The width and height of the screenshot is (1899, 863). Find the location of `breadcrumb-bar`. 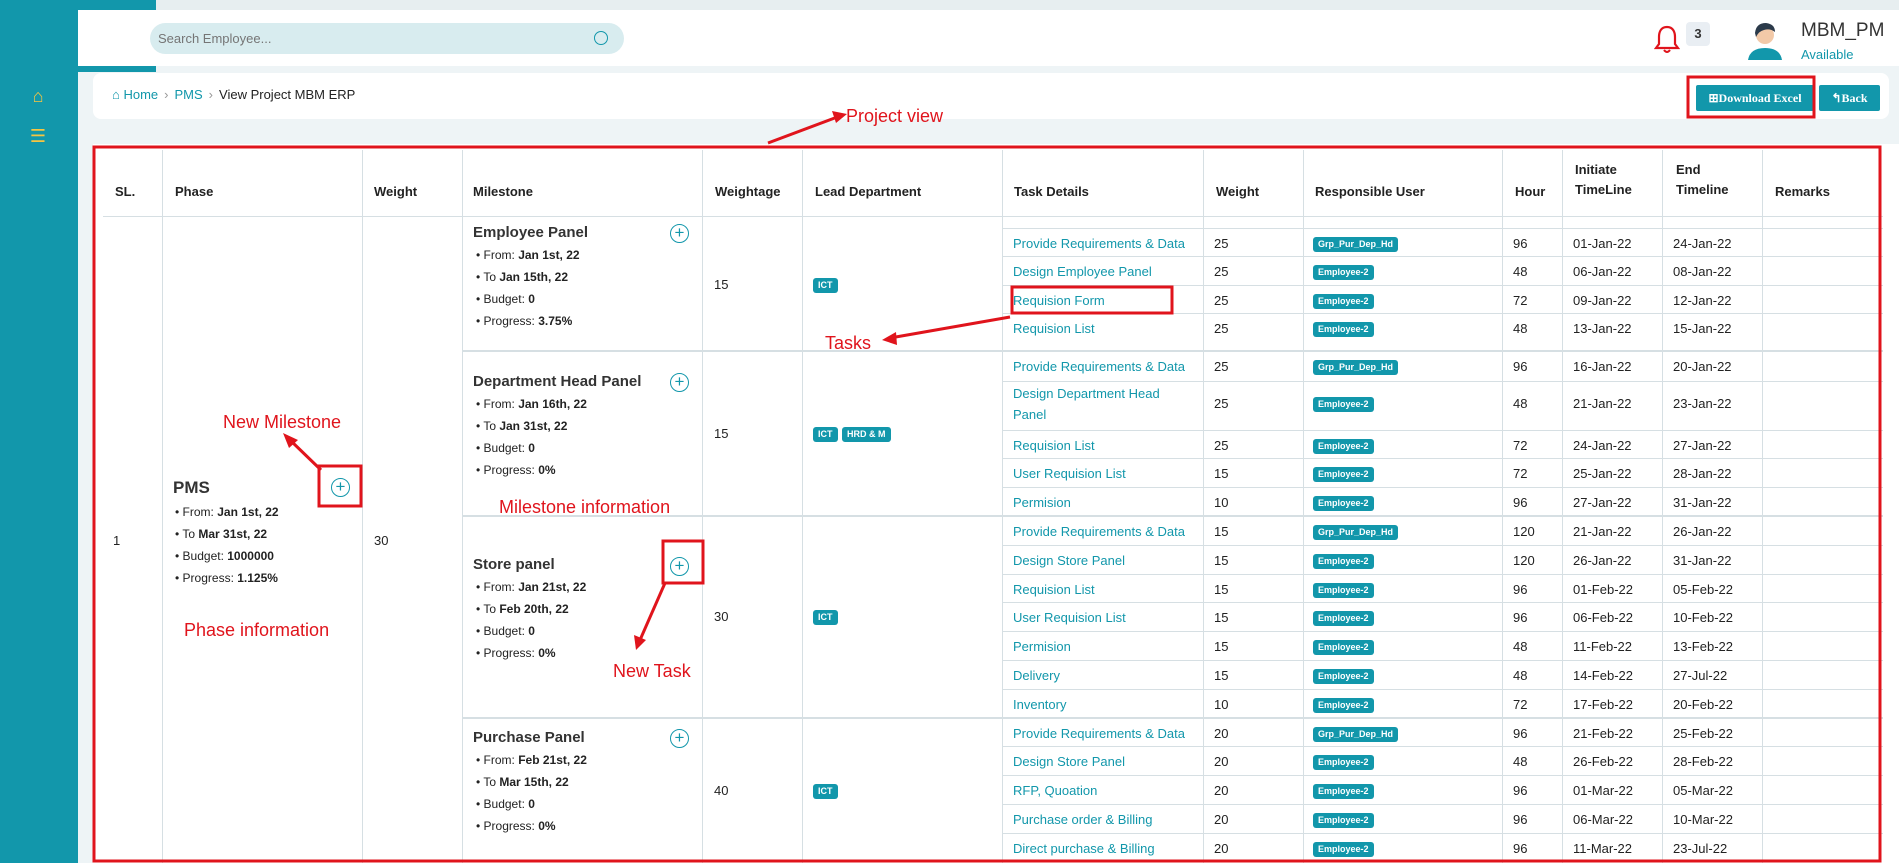

breadcrumb-bar is located at coordinates (991, 96).